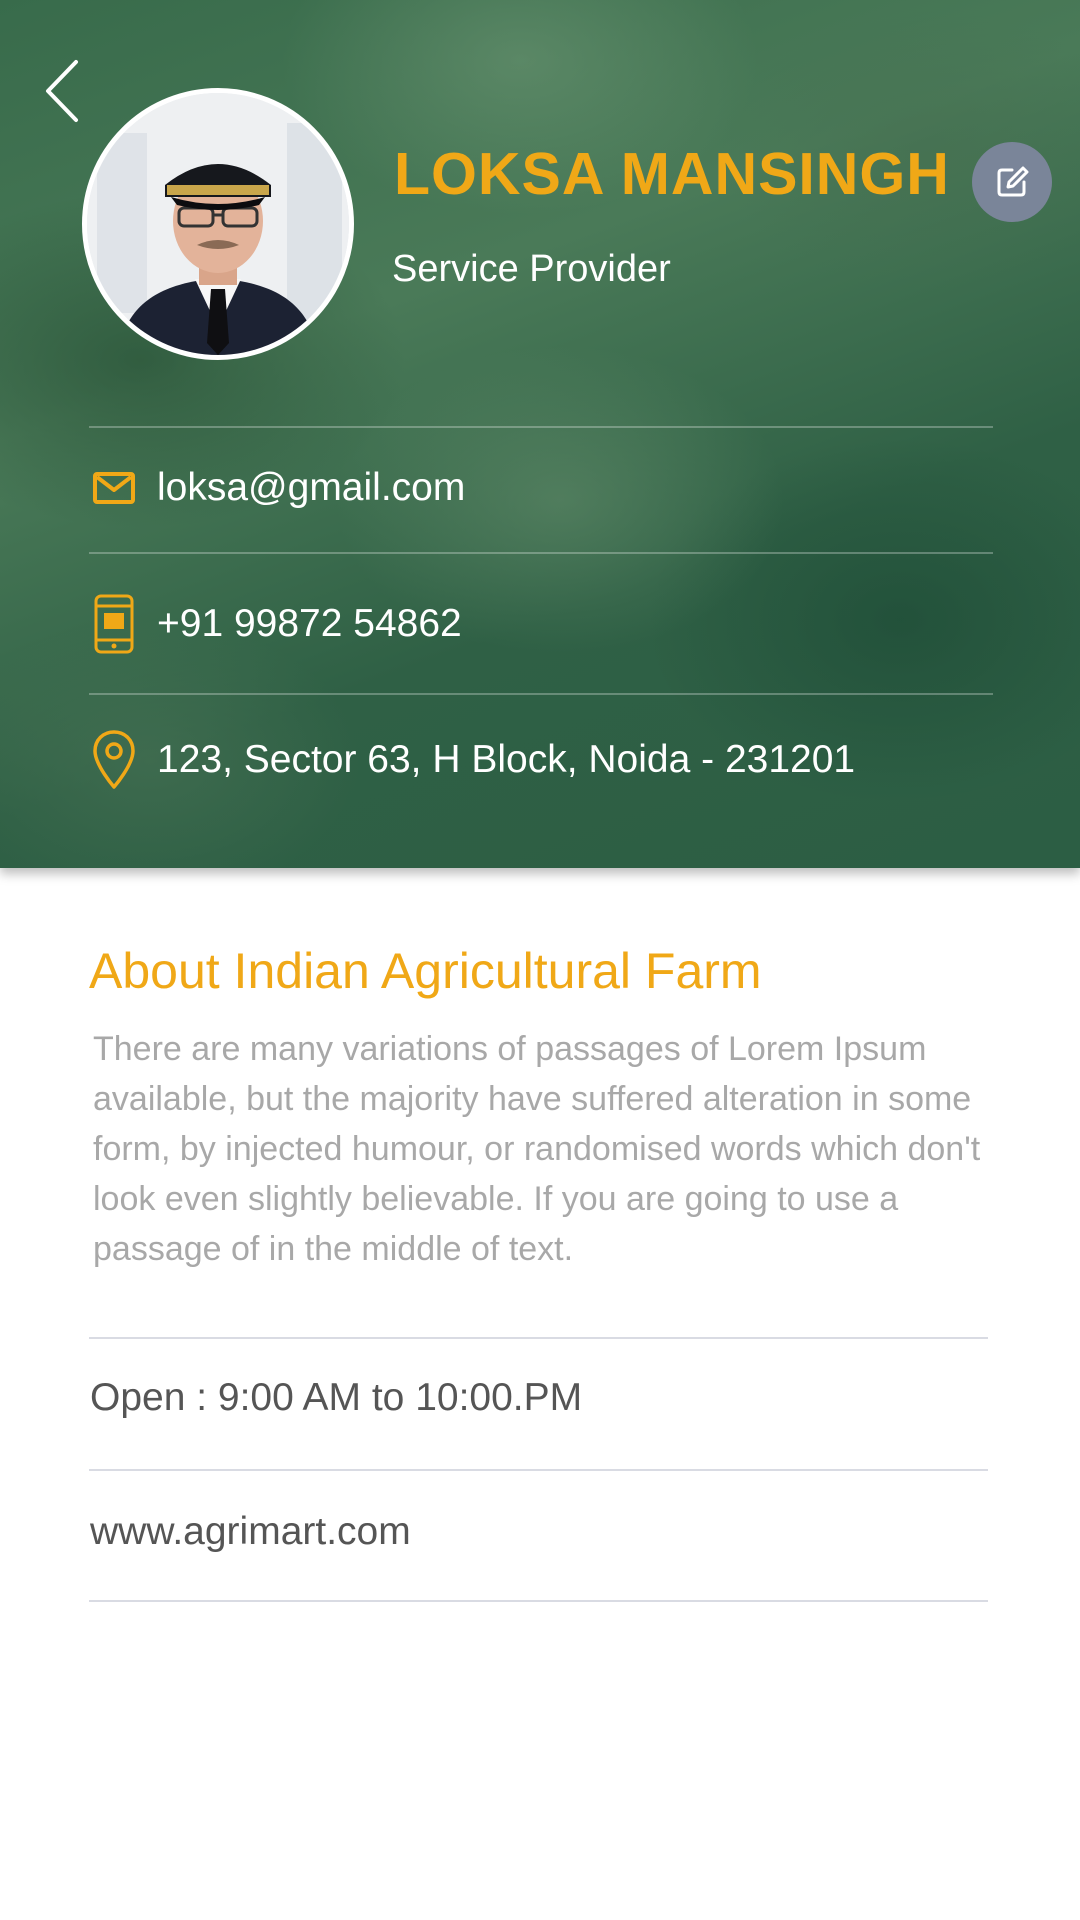 This screenshot has width=1080, height=1920. I want to click on phone-text: +91 99872 54862, so click(309, 624).